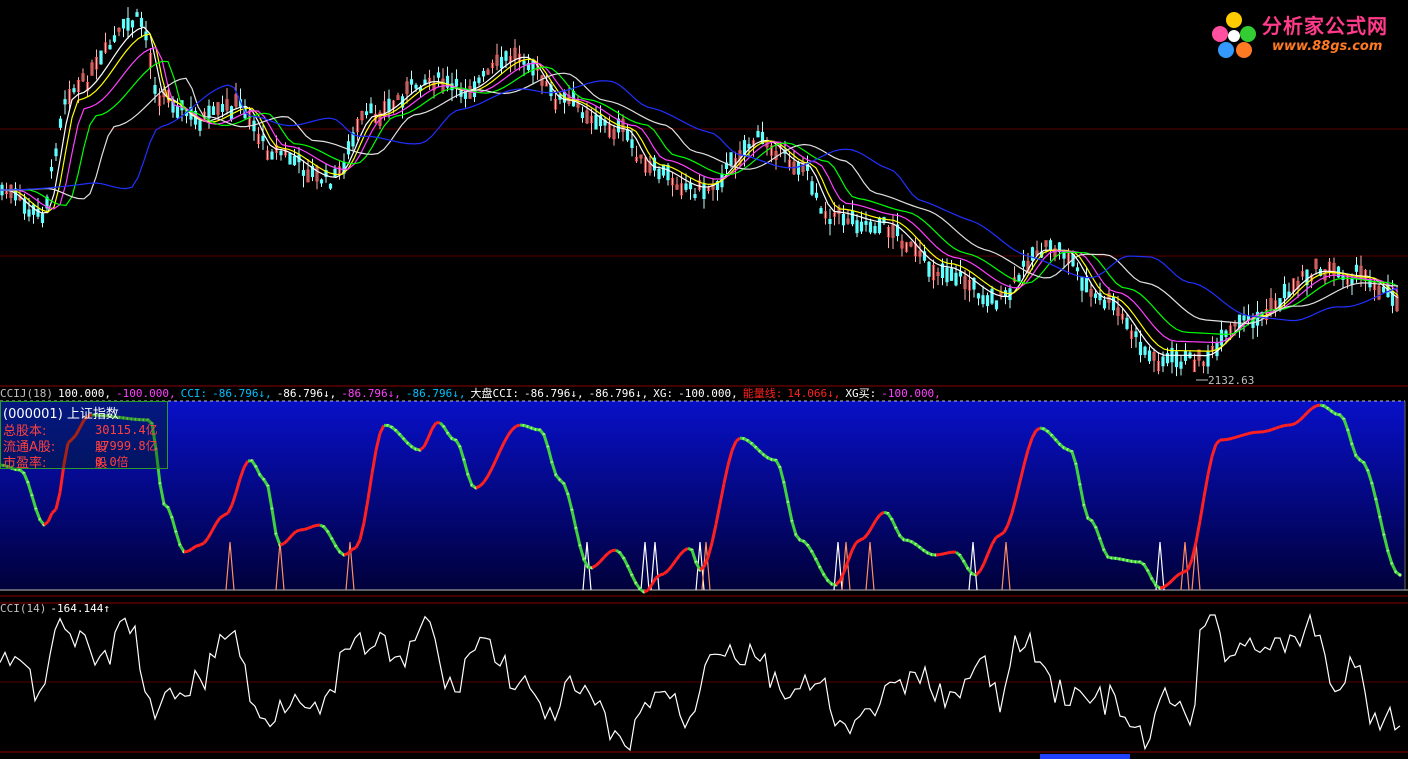 The width and height of the screenshot is (1408, 759). Describe the element at coordinates (1234, 35) in the screenshot. I see `flower-logo-icon` at that location.